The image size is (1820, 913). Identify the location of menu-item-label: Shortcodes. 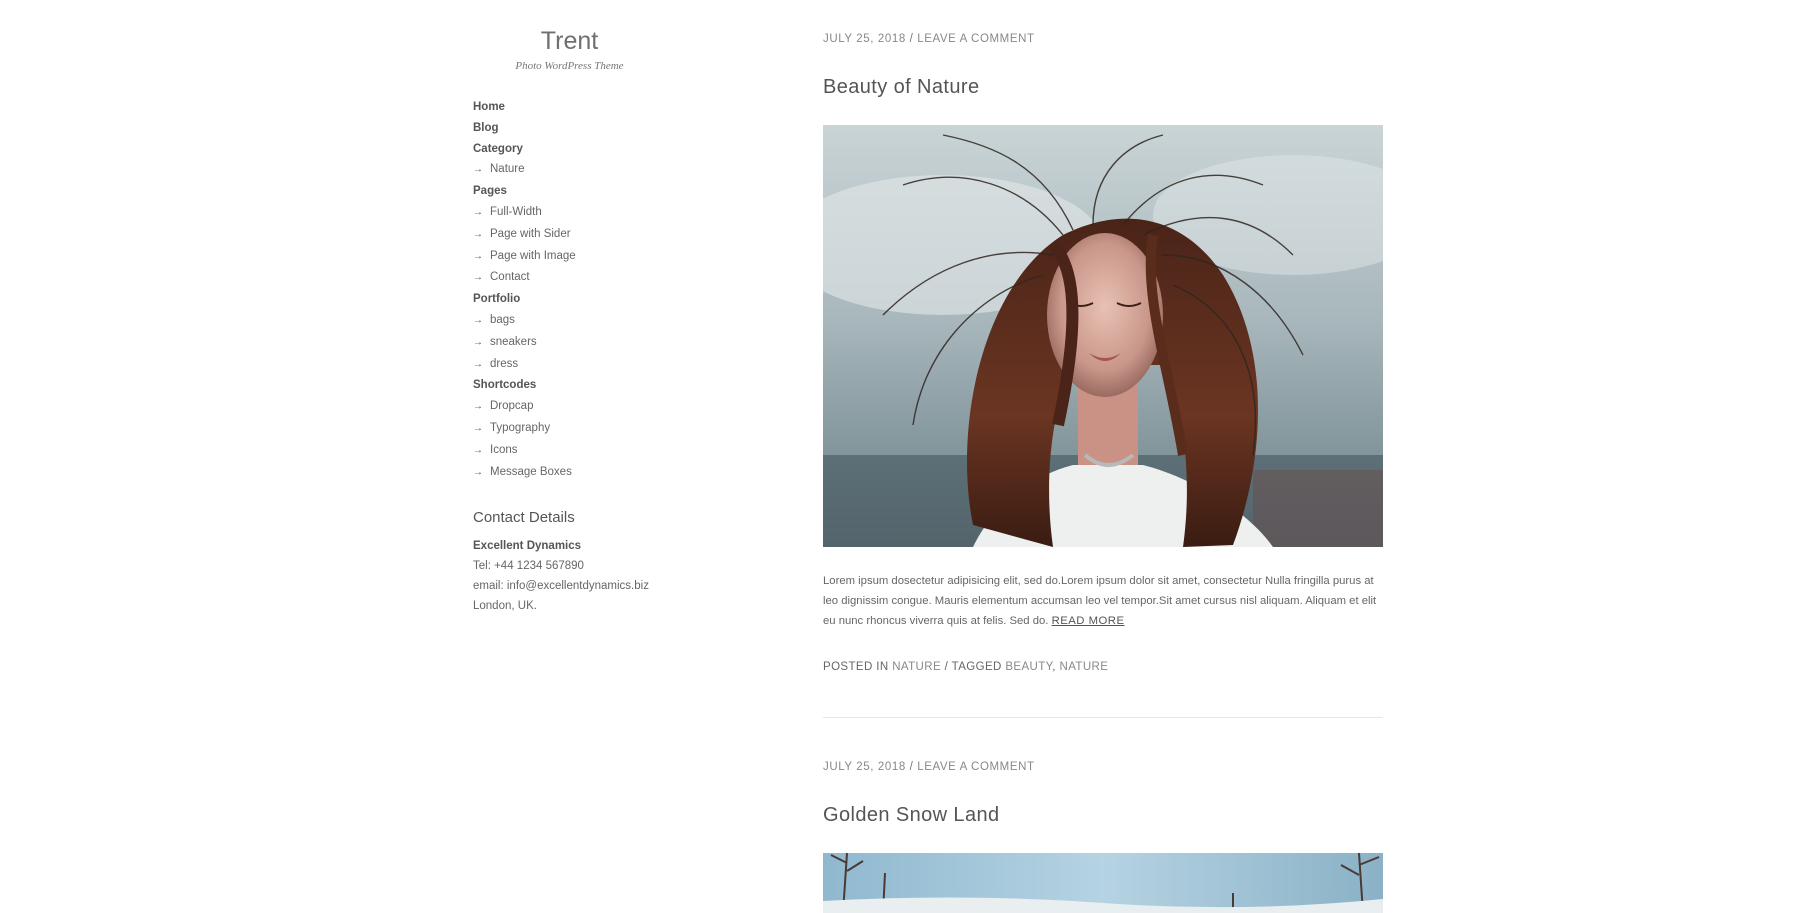
(505, 385).